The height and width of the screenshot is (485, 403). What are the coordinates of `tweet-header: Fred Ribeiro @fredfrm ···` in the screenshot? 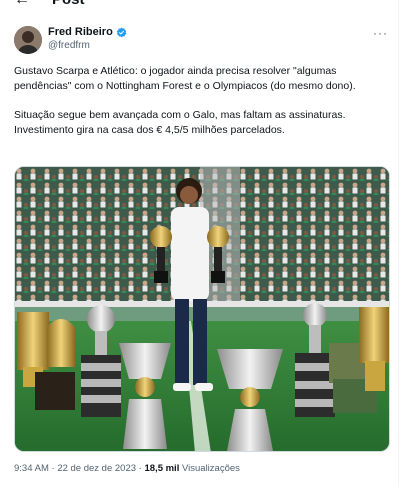 It's located at (204, 40).